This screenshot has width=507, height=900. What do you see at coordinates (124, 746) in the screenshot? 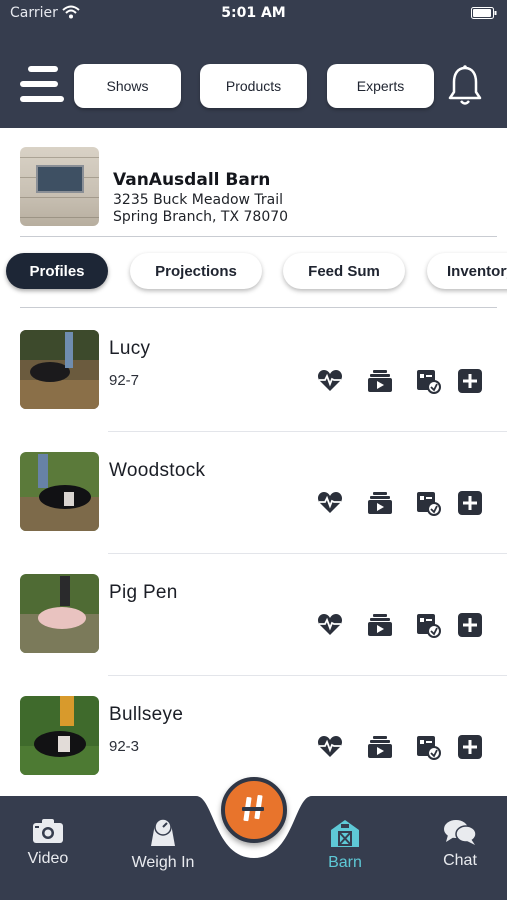
I see `animal-tag: 92-3` at bounding box center [124, 746].